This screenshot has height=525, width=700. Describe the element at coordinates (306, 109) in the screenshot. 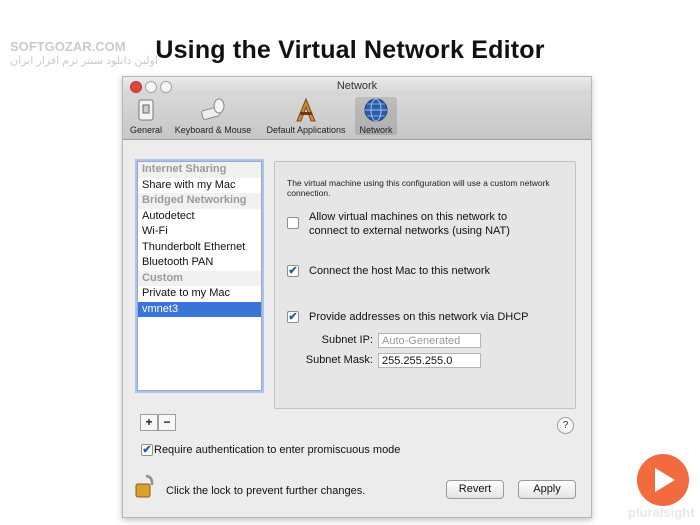

I see `default-applications-icon` at that location.